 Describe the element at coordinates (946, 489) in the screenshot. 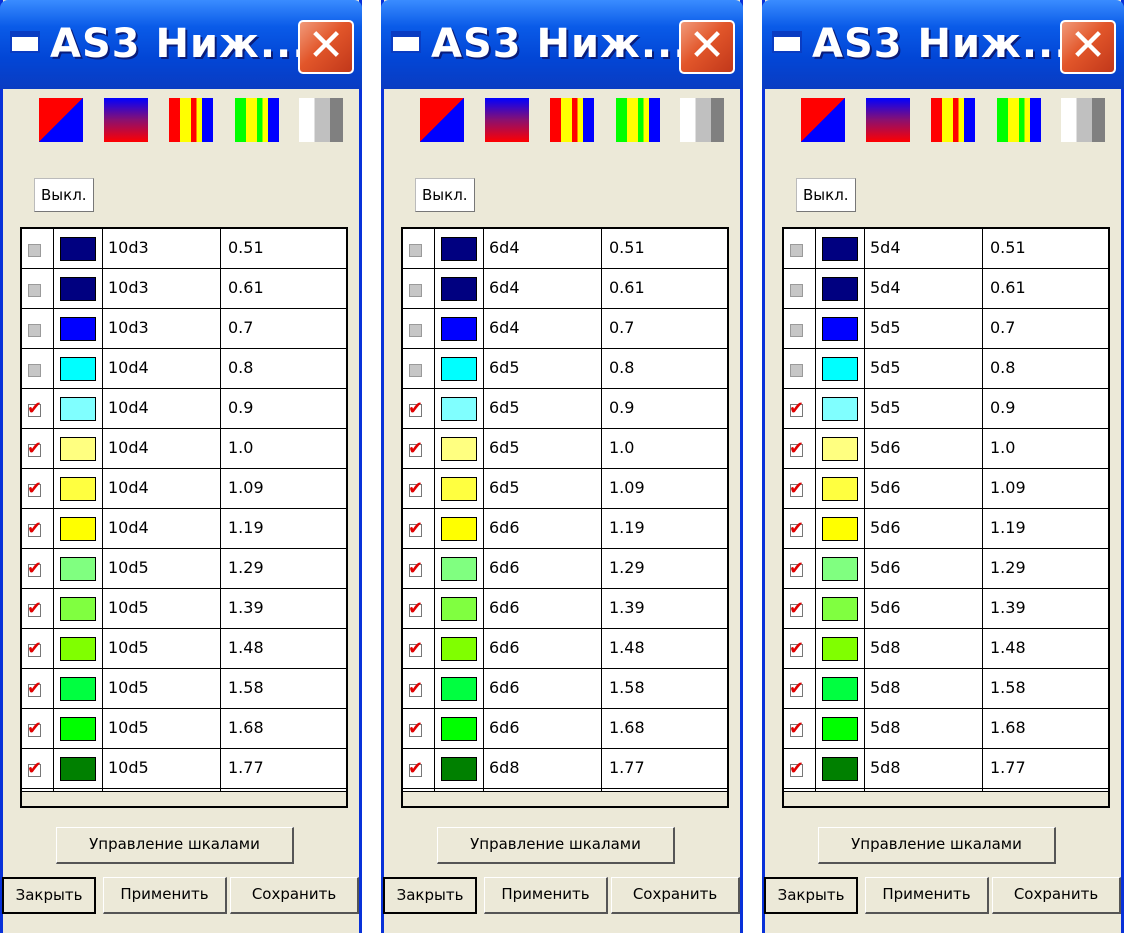

I see `scale-row: ✔ 5d6 1.09` at that location.